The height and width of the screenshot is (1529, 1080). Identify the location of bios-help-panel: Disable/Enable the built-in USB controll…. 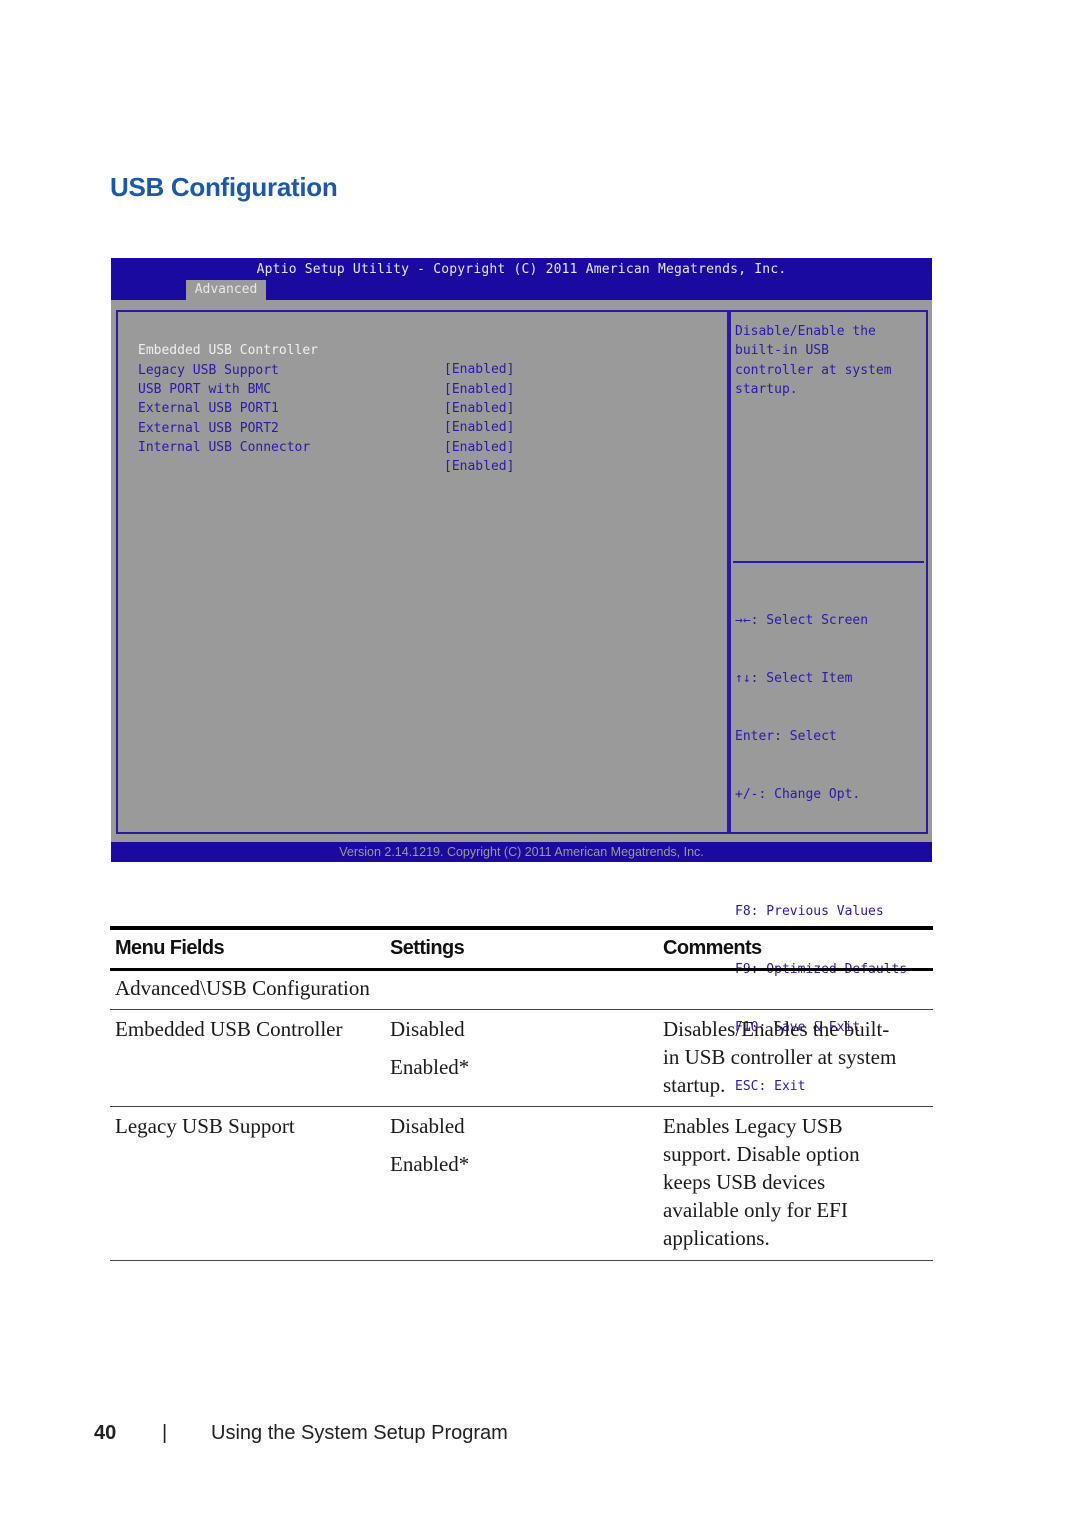
(828, 702).